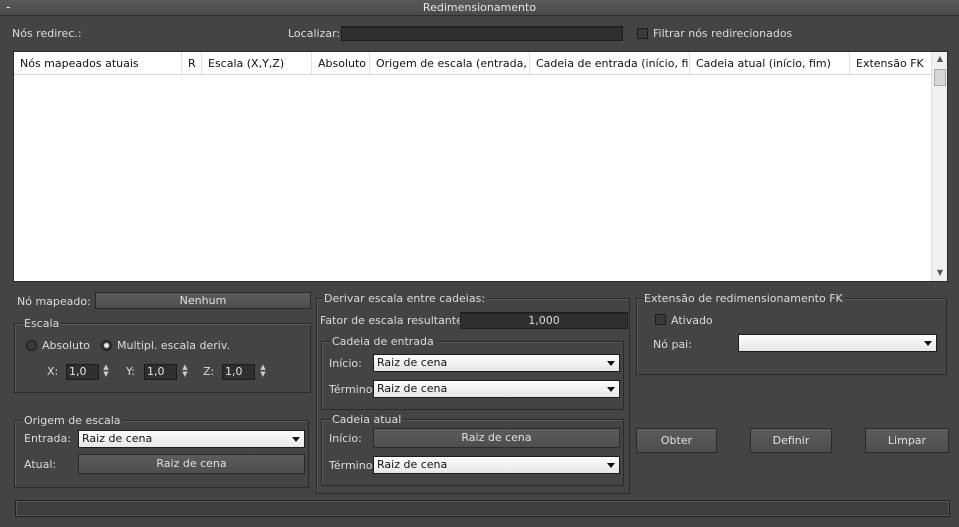  Describe the element at coordinates (383, 341) in the screenshot. I see `input-chain-title: Cadeia de entrada` at that location.